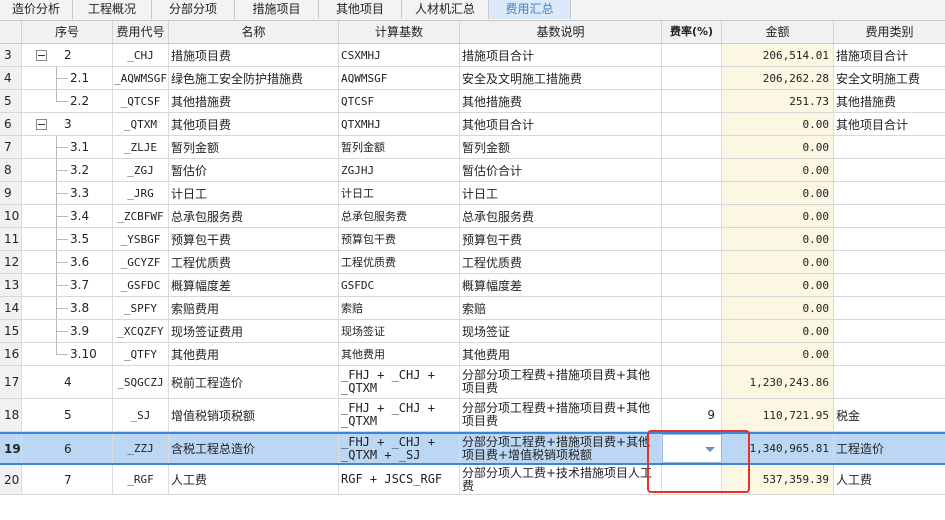 The height and width of the screenshot is (520, 945). I want to click on desc-cell: 其他措施费, so click(561, 101).